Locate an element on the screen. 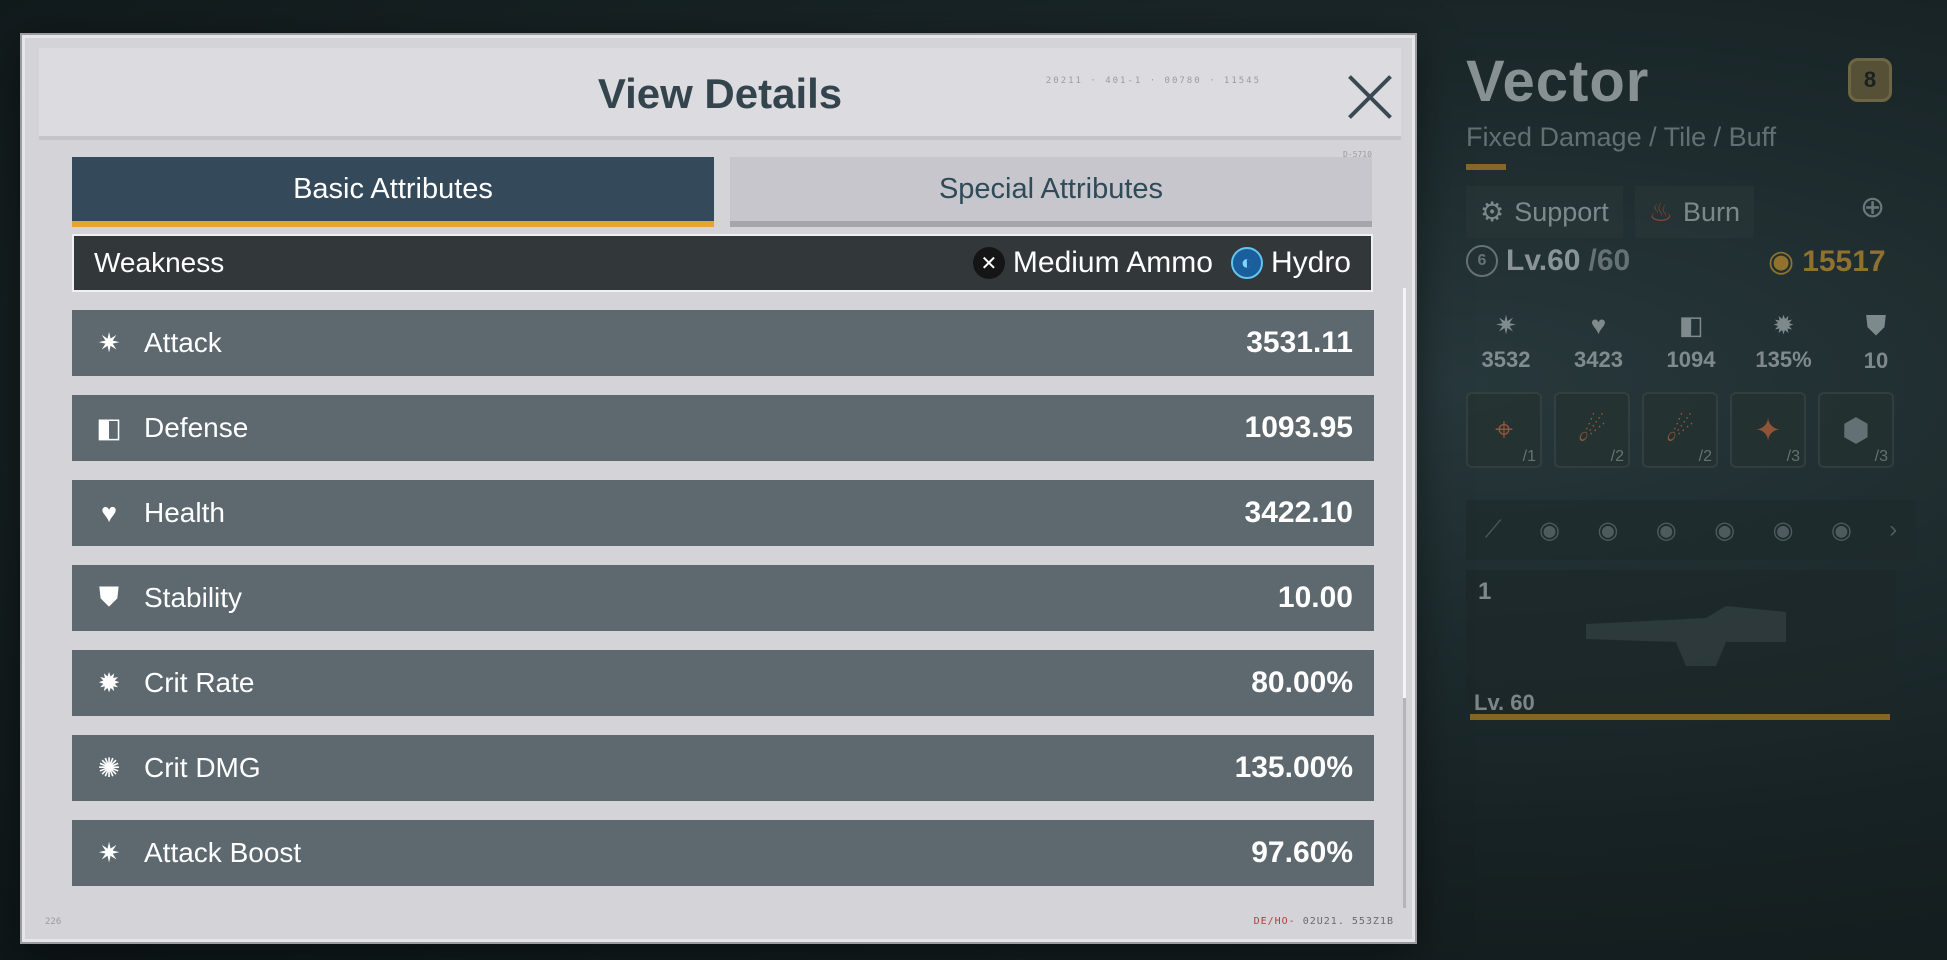  crossed-swords-icon: ✕ is located at coordinates (988, 263).